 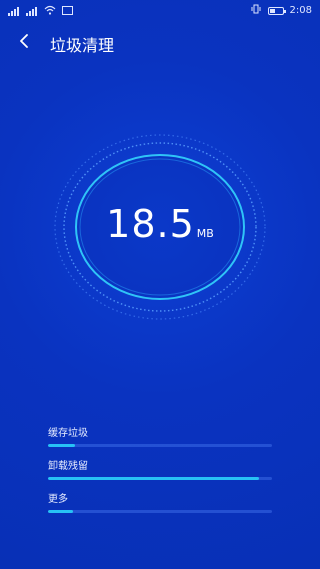 I want to click on status-icons-right: 2:08, so click(x=281, y=10).